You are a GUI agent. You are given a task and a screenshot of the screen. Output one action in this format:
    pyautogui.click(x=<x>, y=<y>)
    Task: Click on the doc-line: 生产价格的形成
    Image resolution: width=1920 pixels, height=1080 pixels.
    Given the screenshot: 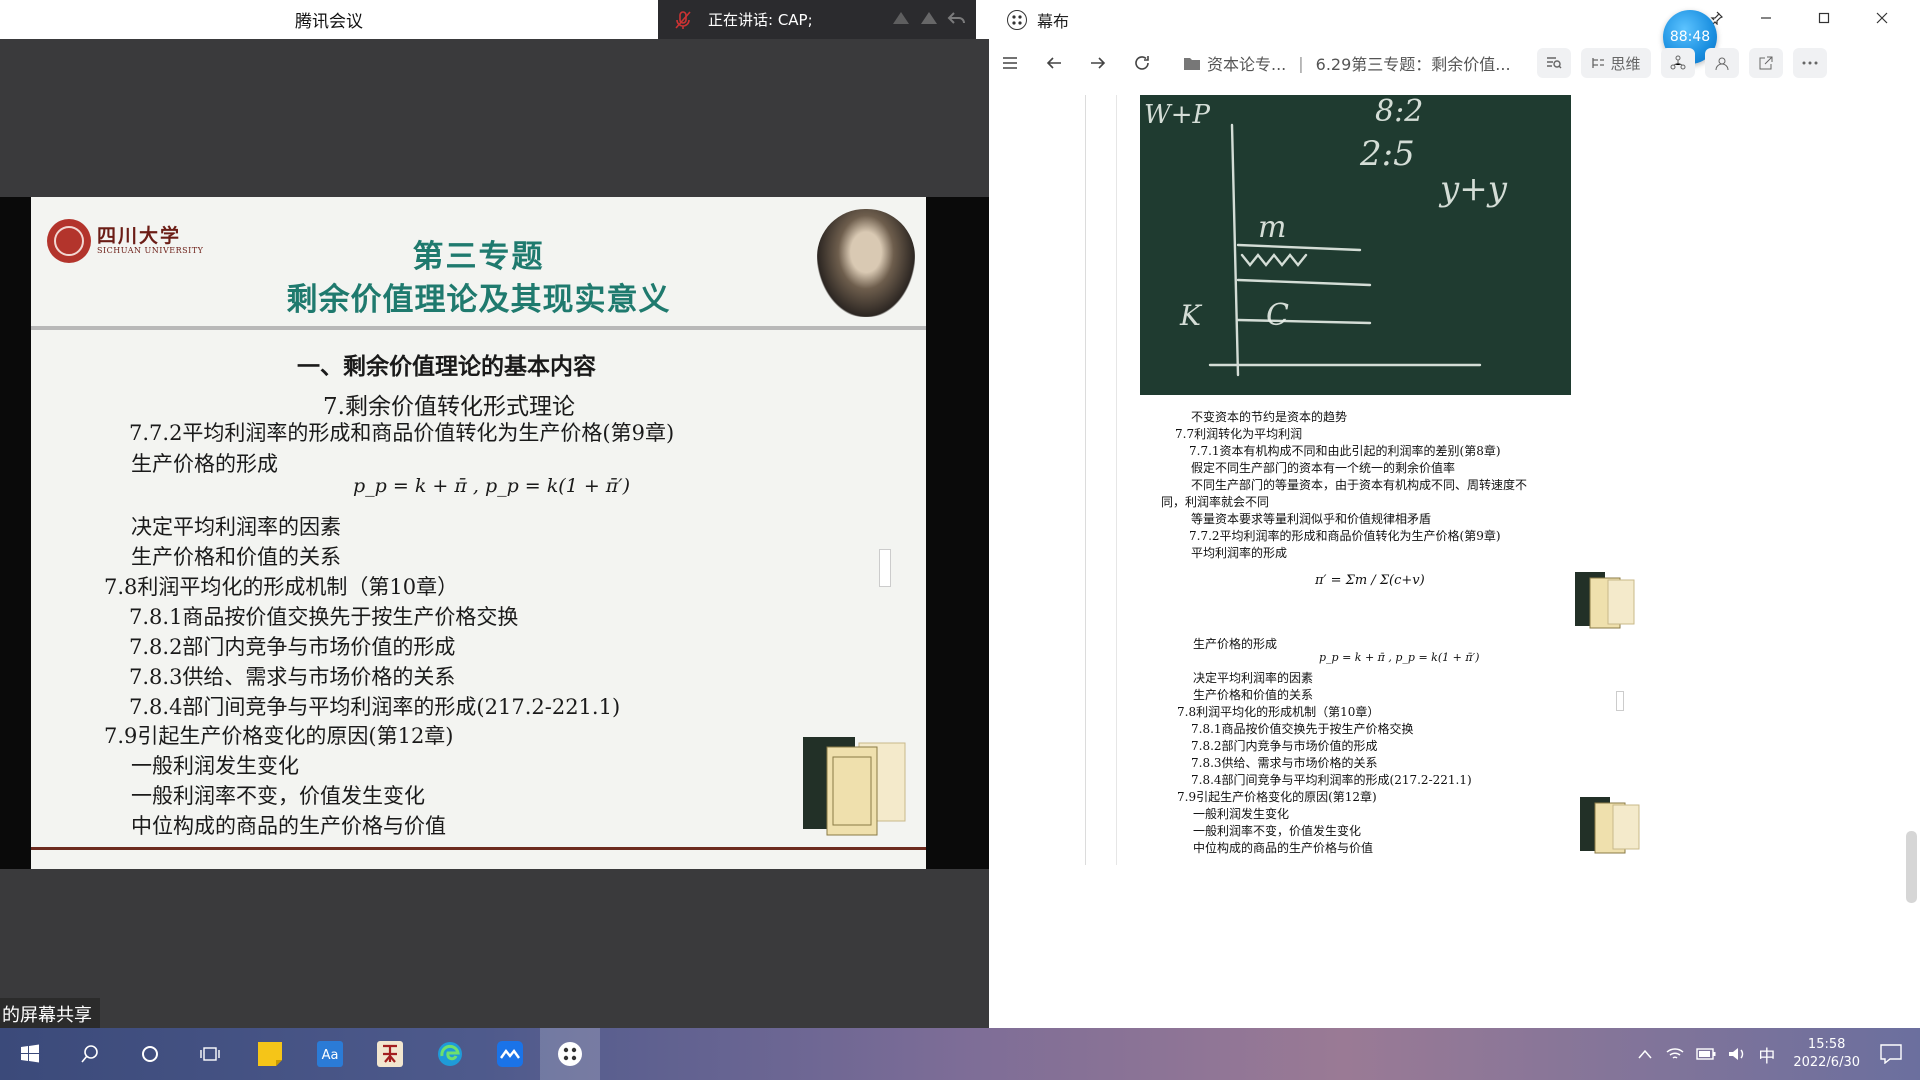 What is the action you would take?
    pyautogui.click(x=1235, y=643)
    